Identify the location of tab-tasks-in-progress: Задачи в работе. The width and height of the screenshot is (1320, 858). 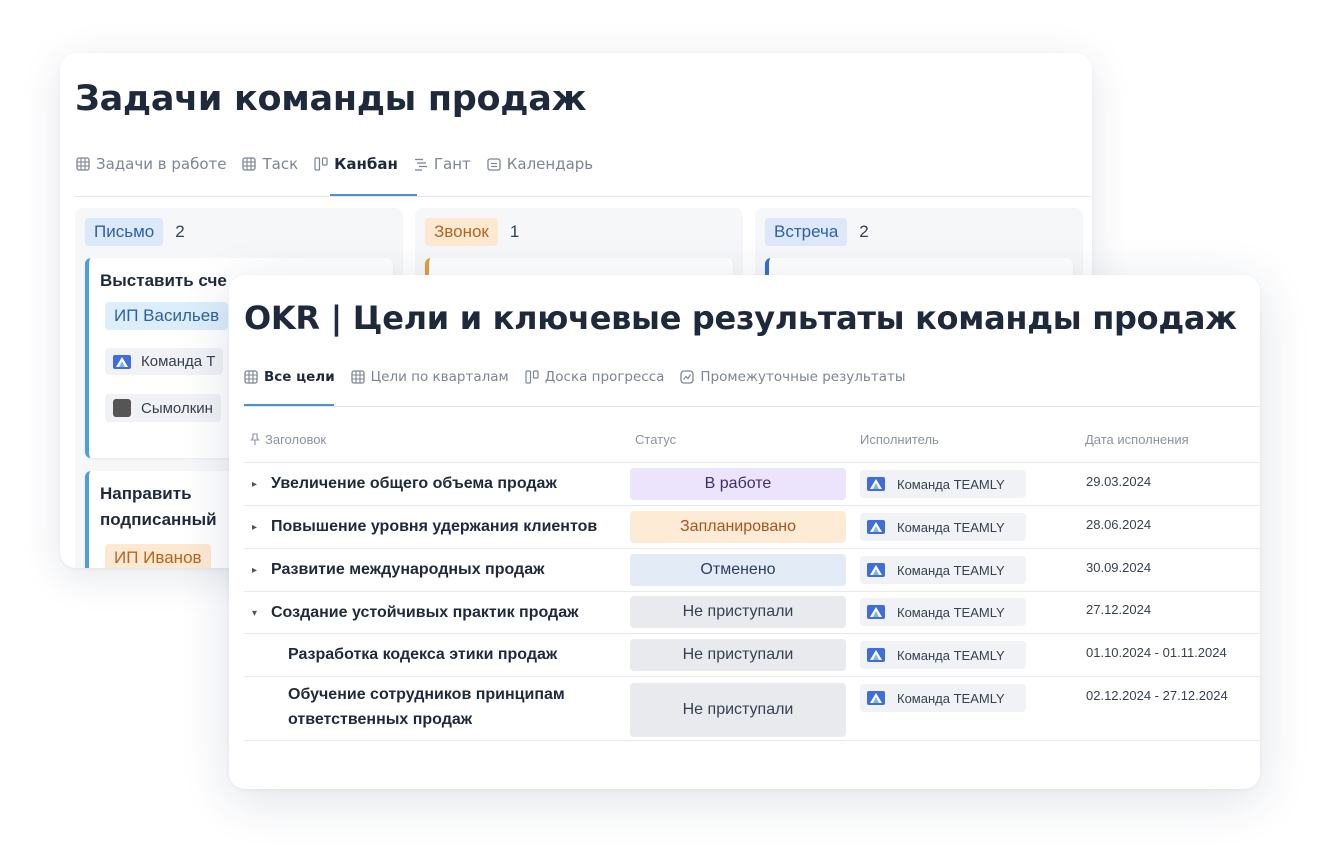
(151, 164).